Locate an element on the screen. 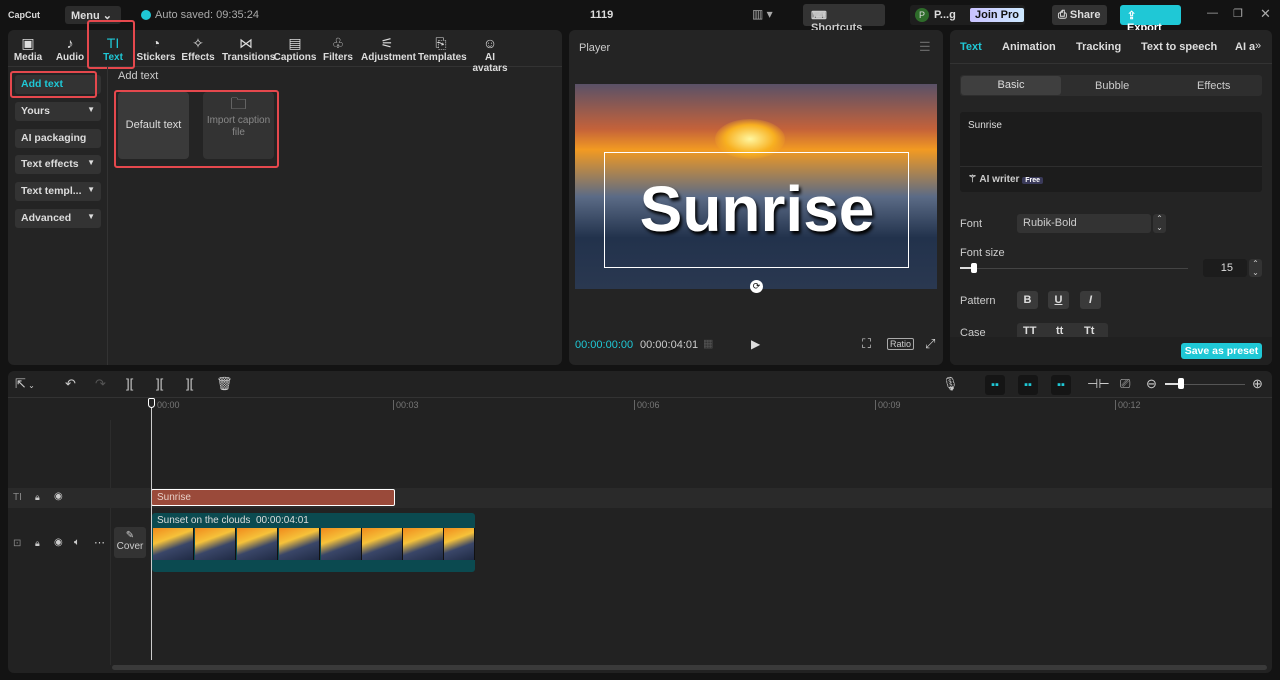  share-button: ⎙ Share is located at coordinates (1079, 15).